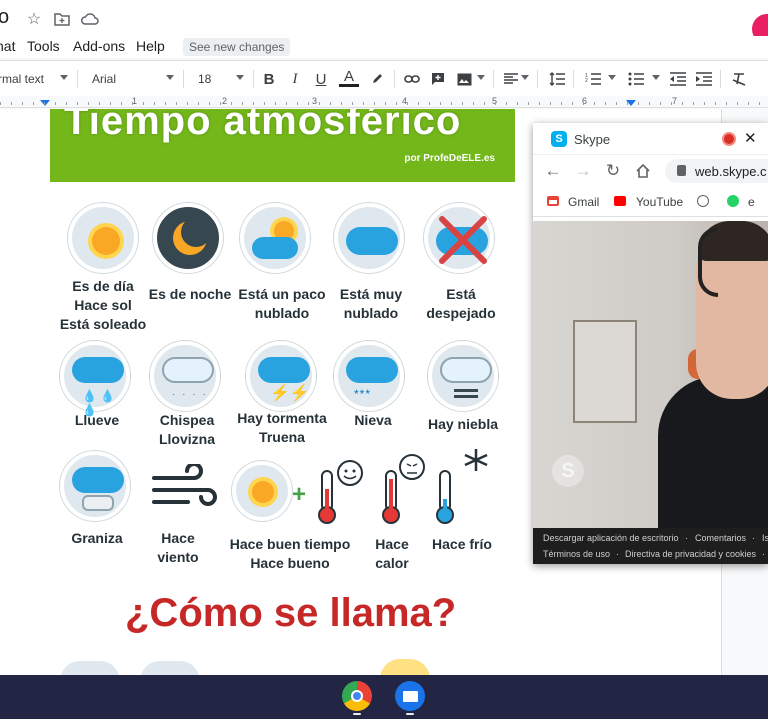 This screenshot has width=768, height=719. What do you see at coordinates (321, 79) in the screenshot?
I see `underline-button: U` at bounding box center [321, 79].